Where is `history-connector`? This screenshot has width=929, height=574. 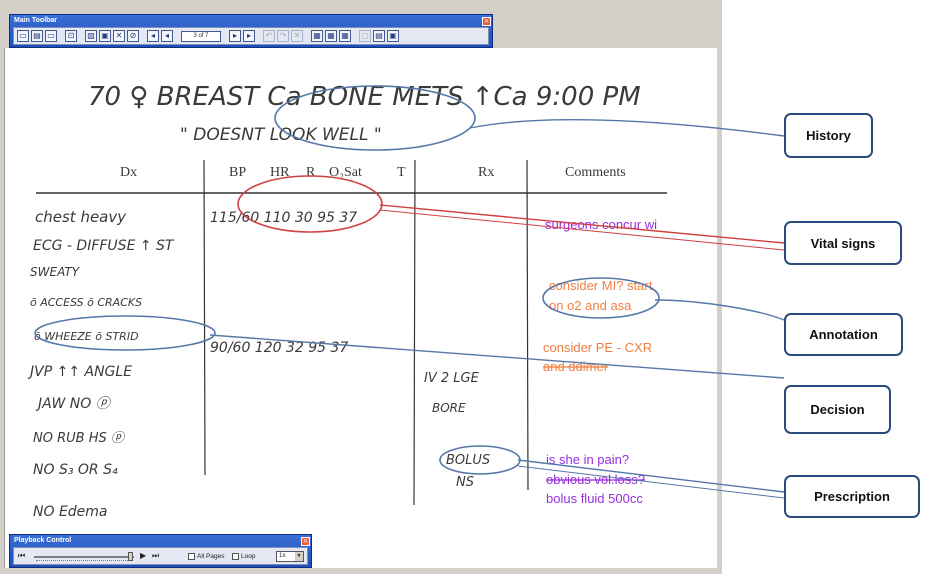
history-connector is located at coordinates (627, 127).